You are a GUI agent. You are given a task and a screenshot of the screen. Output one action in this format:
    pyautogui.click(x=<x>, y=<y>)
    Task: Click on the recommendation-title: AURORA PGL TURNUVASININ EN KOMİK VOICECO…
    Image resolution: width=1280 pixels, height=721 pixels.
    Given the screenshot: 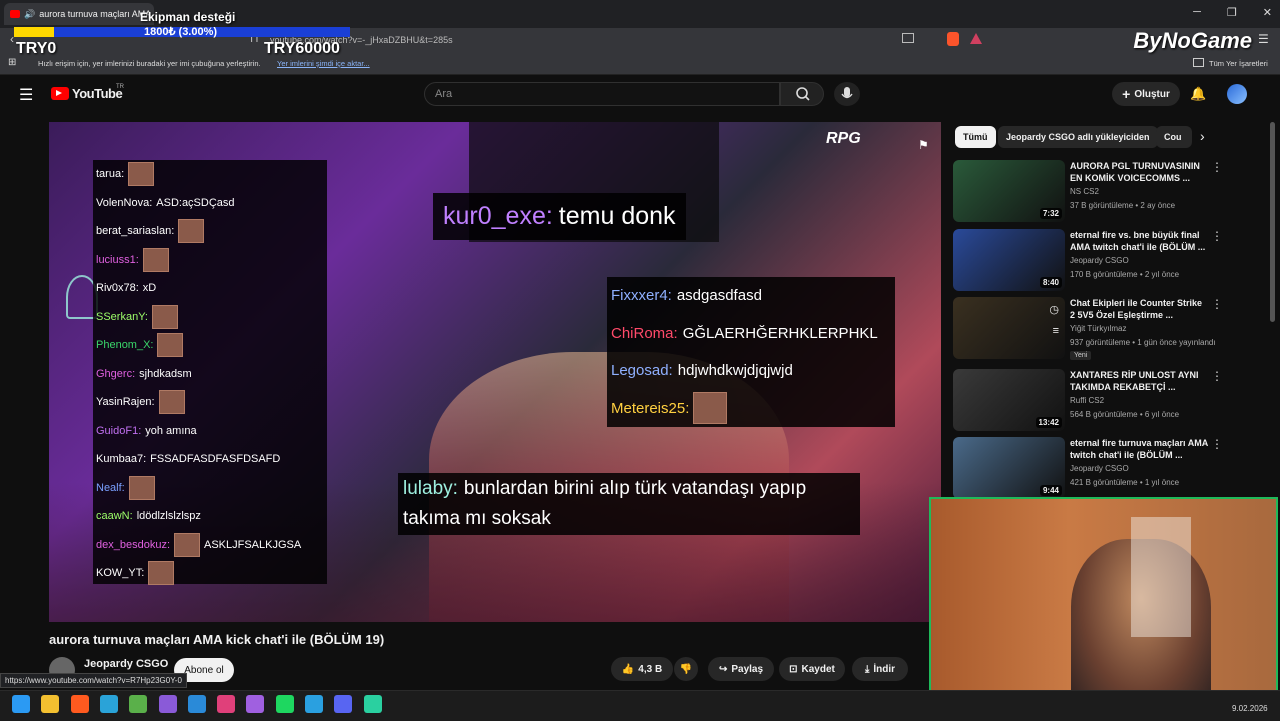 What is the action you would take?
    pyautogui.click(x=1139, y=172)
    